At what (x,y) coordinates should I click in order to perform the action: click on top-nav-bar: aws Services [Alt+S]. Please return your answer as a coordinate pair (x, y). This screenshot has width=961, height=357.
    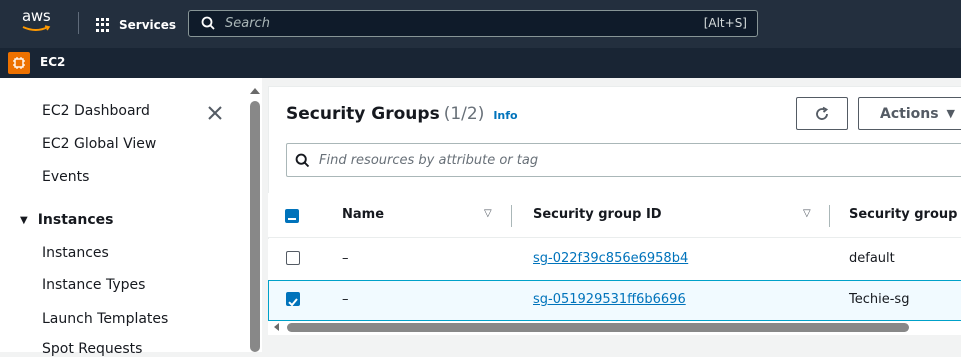
    Looking at the image, I should click on (480, 24).